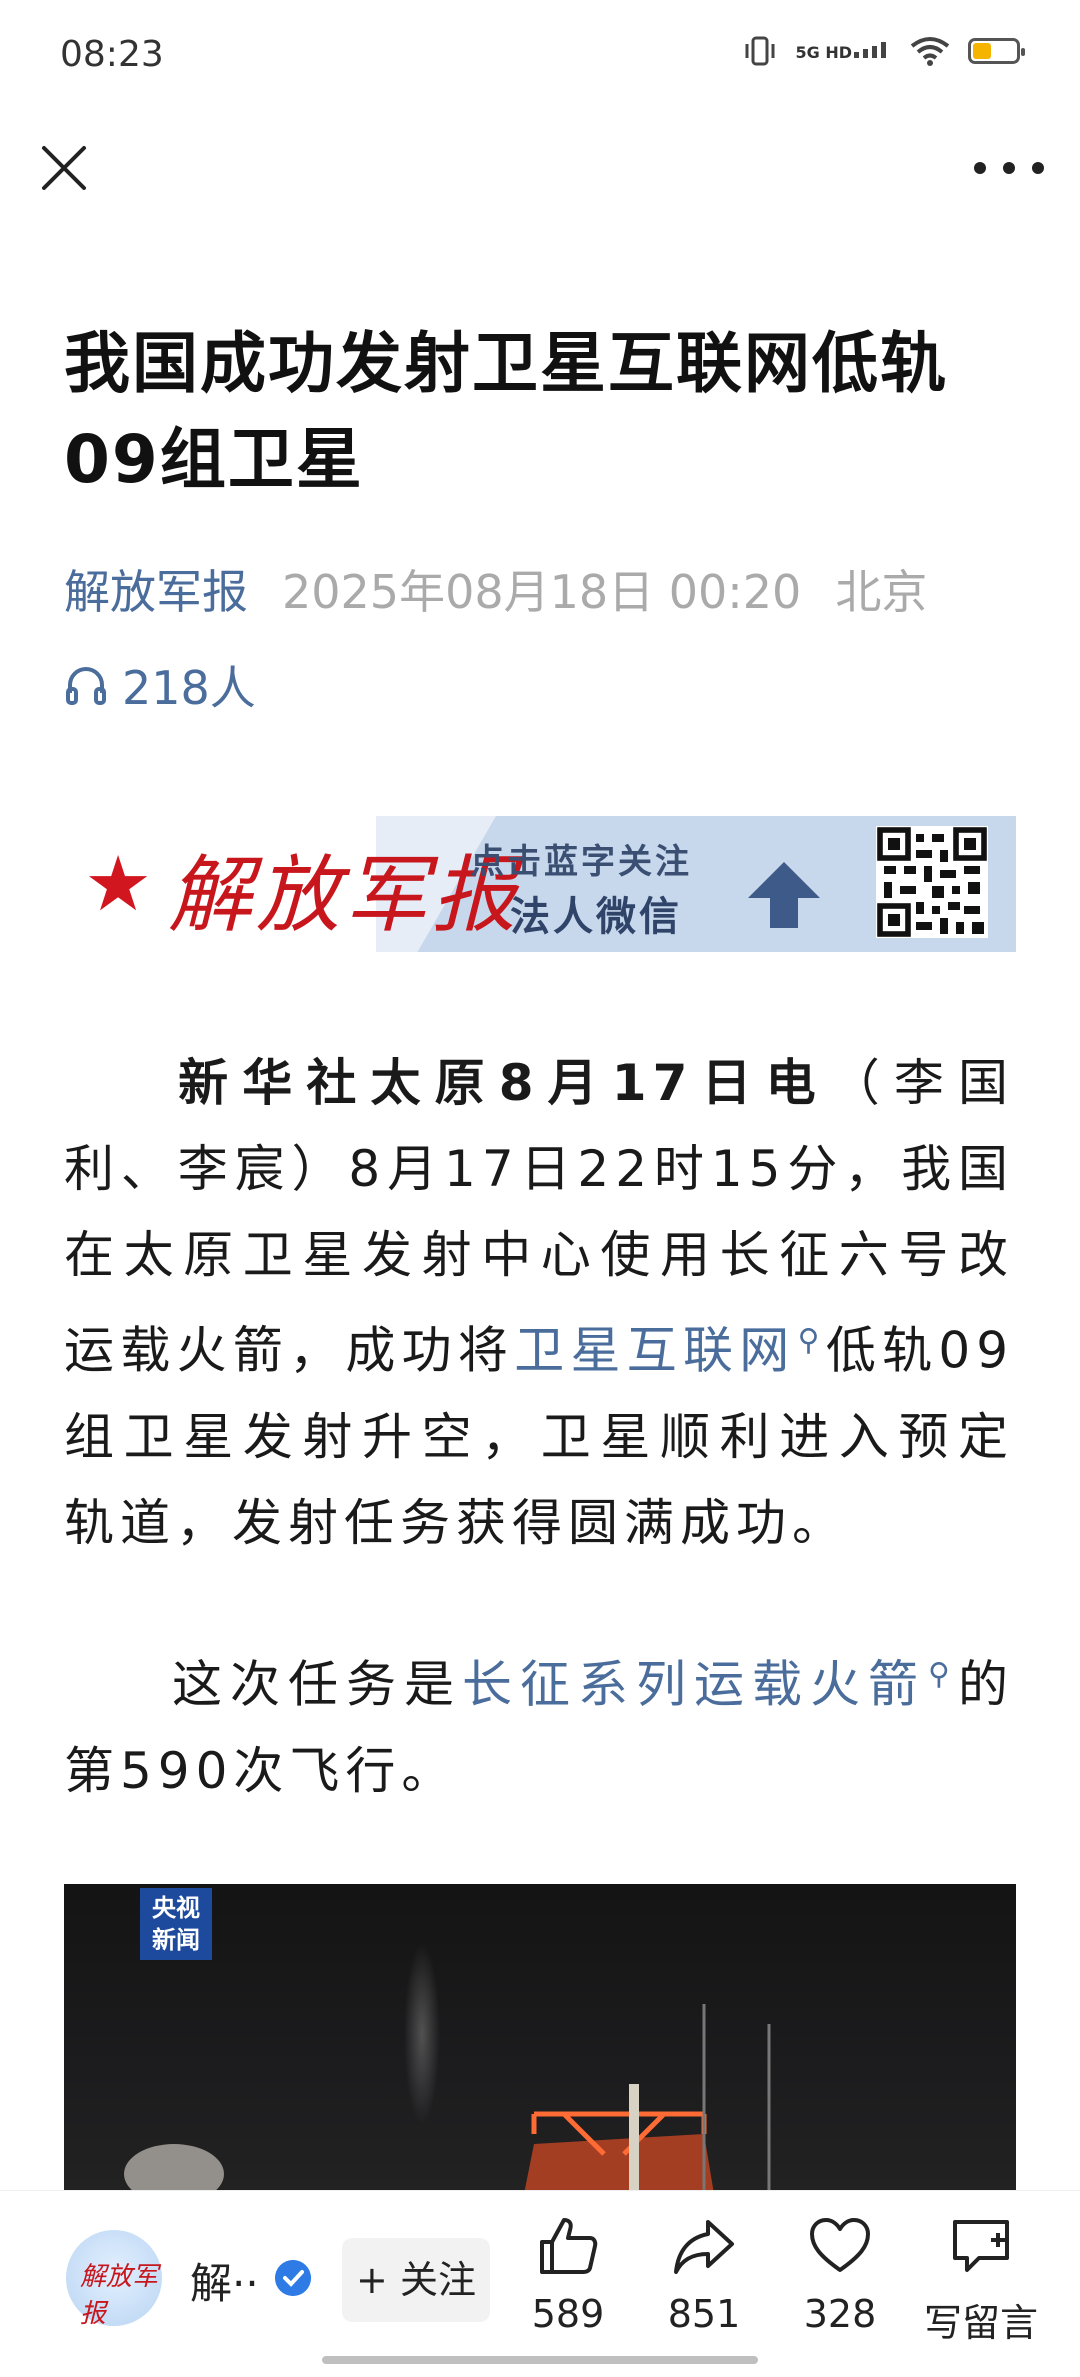  Describe the element at coordinates (840, 2245) in the screenshot. I see `heart-icon` at that location.